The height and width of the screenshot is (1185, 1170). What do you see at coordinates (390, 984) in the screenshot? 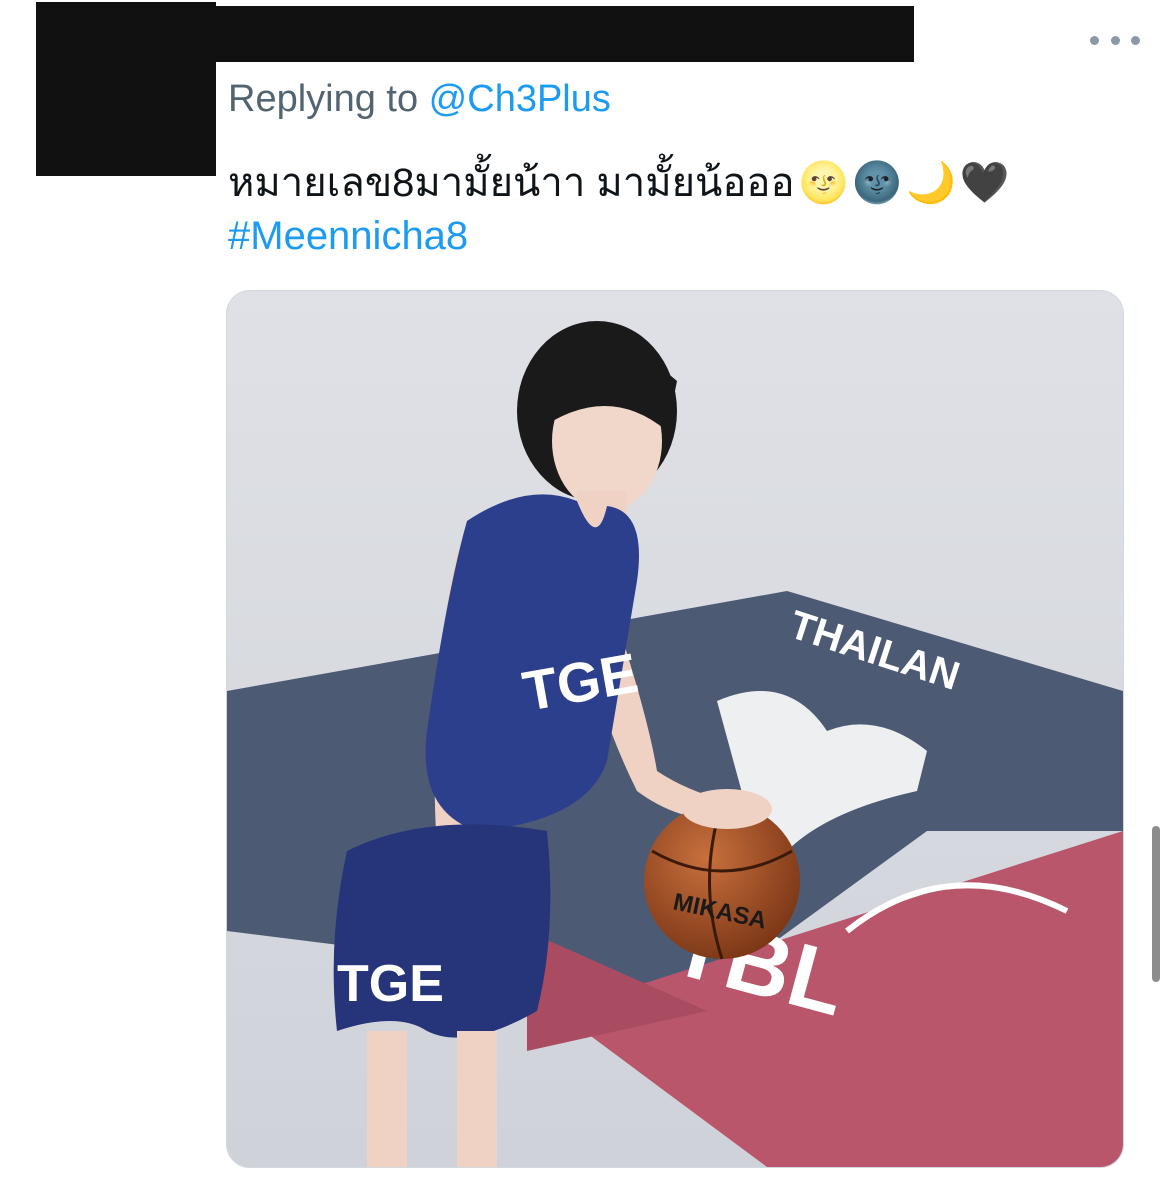
I see `shorts-text: TGE` at bounding box center [390, 984].